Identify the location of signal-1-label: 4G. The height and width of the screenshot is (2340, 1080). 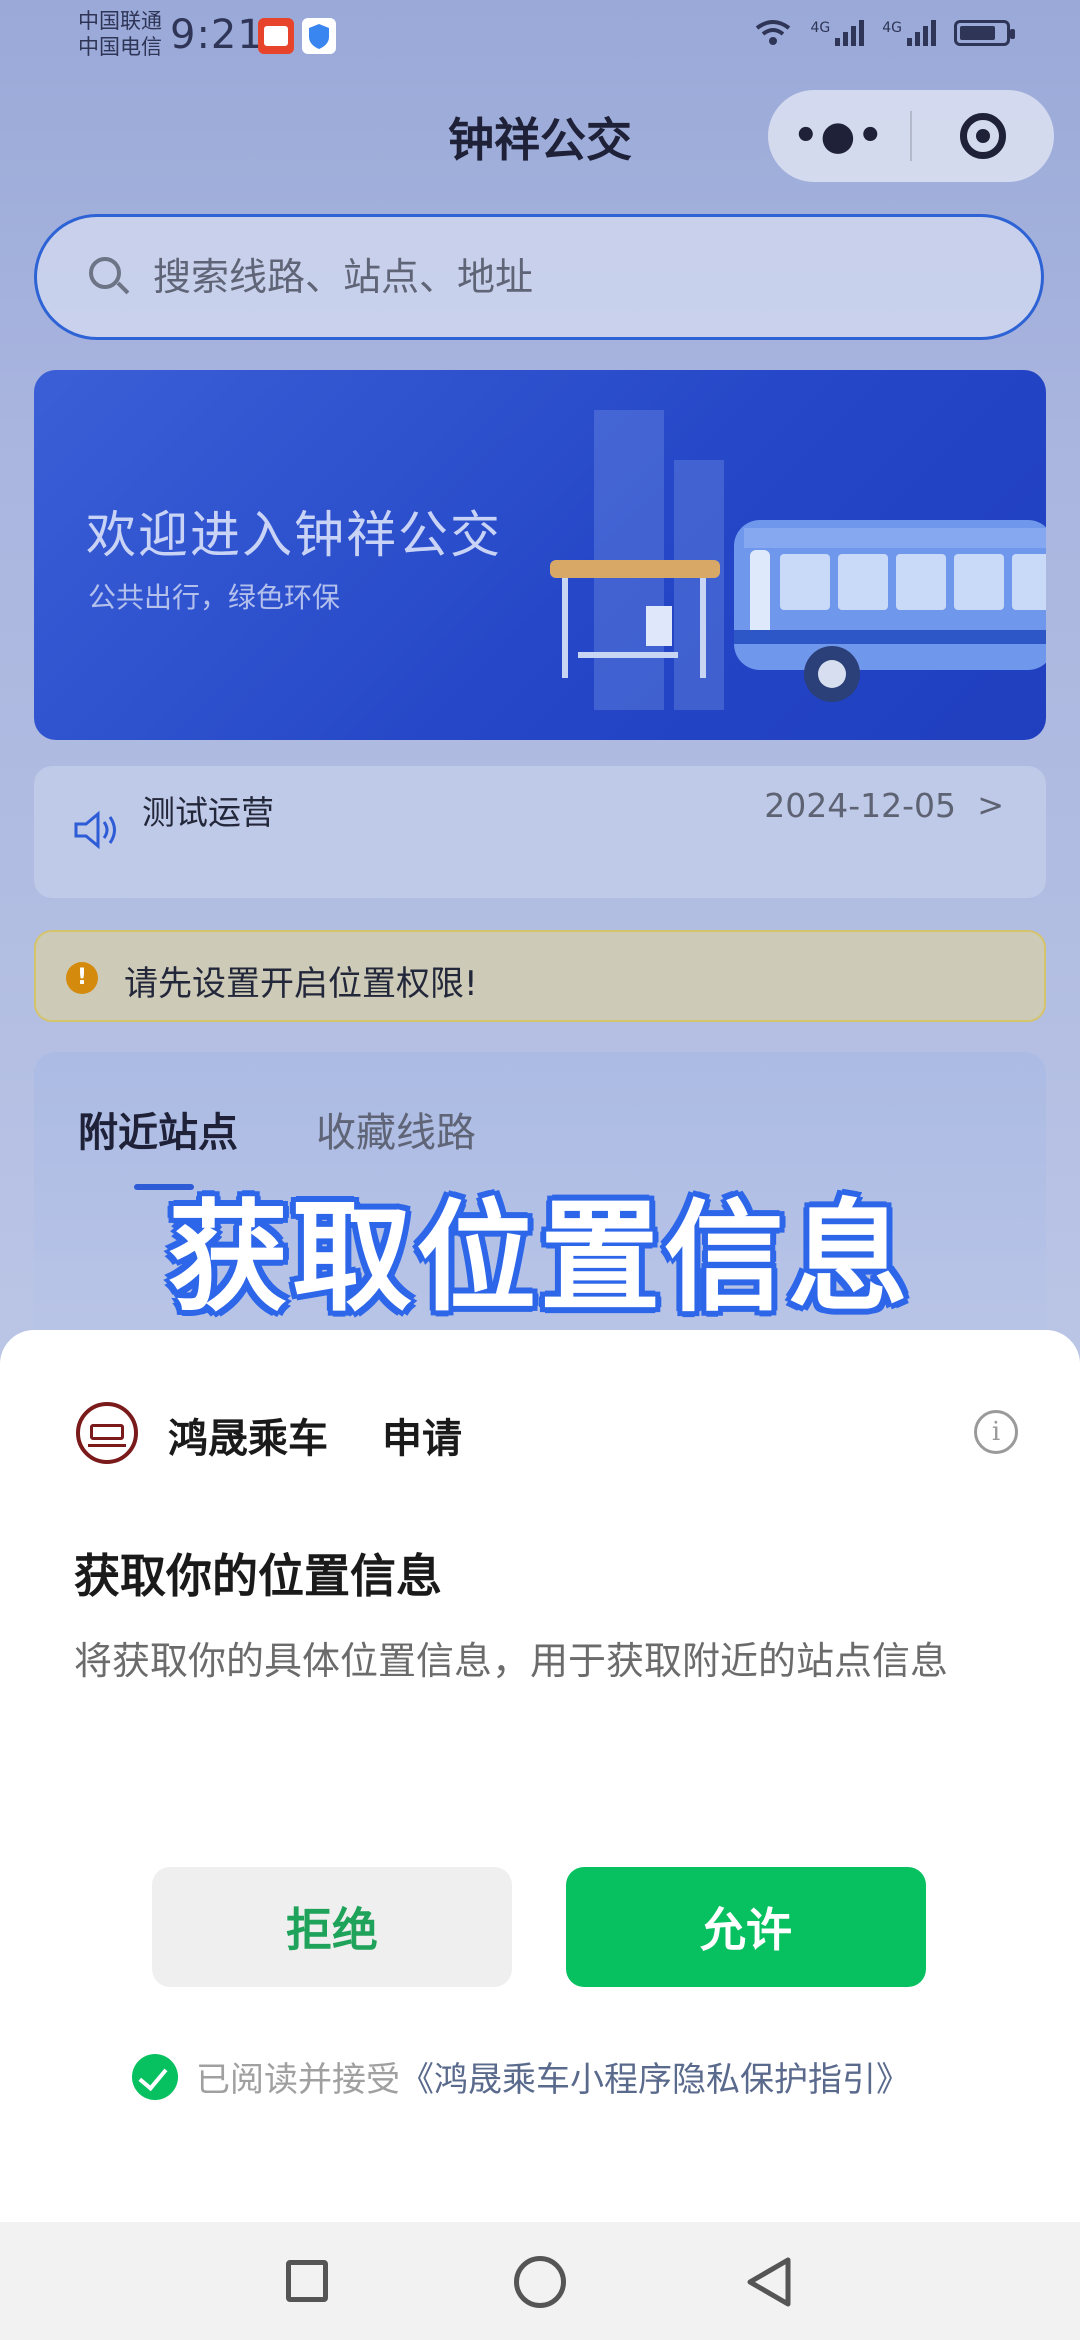
(820, 28).